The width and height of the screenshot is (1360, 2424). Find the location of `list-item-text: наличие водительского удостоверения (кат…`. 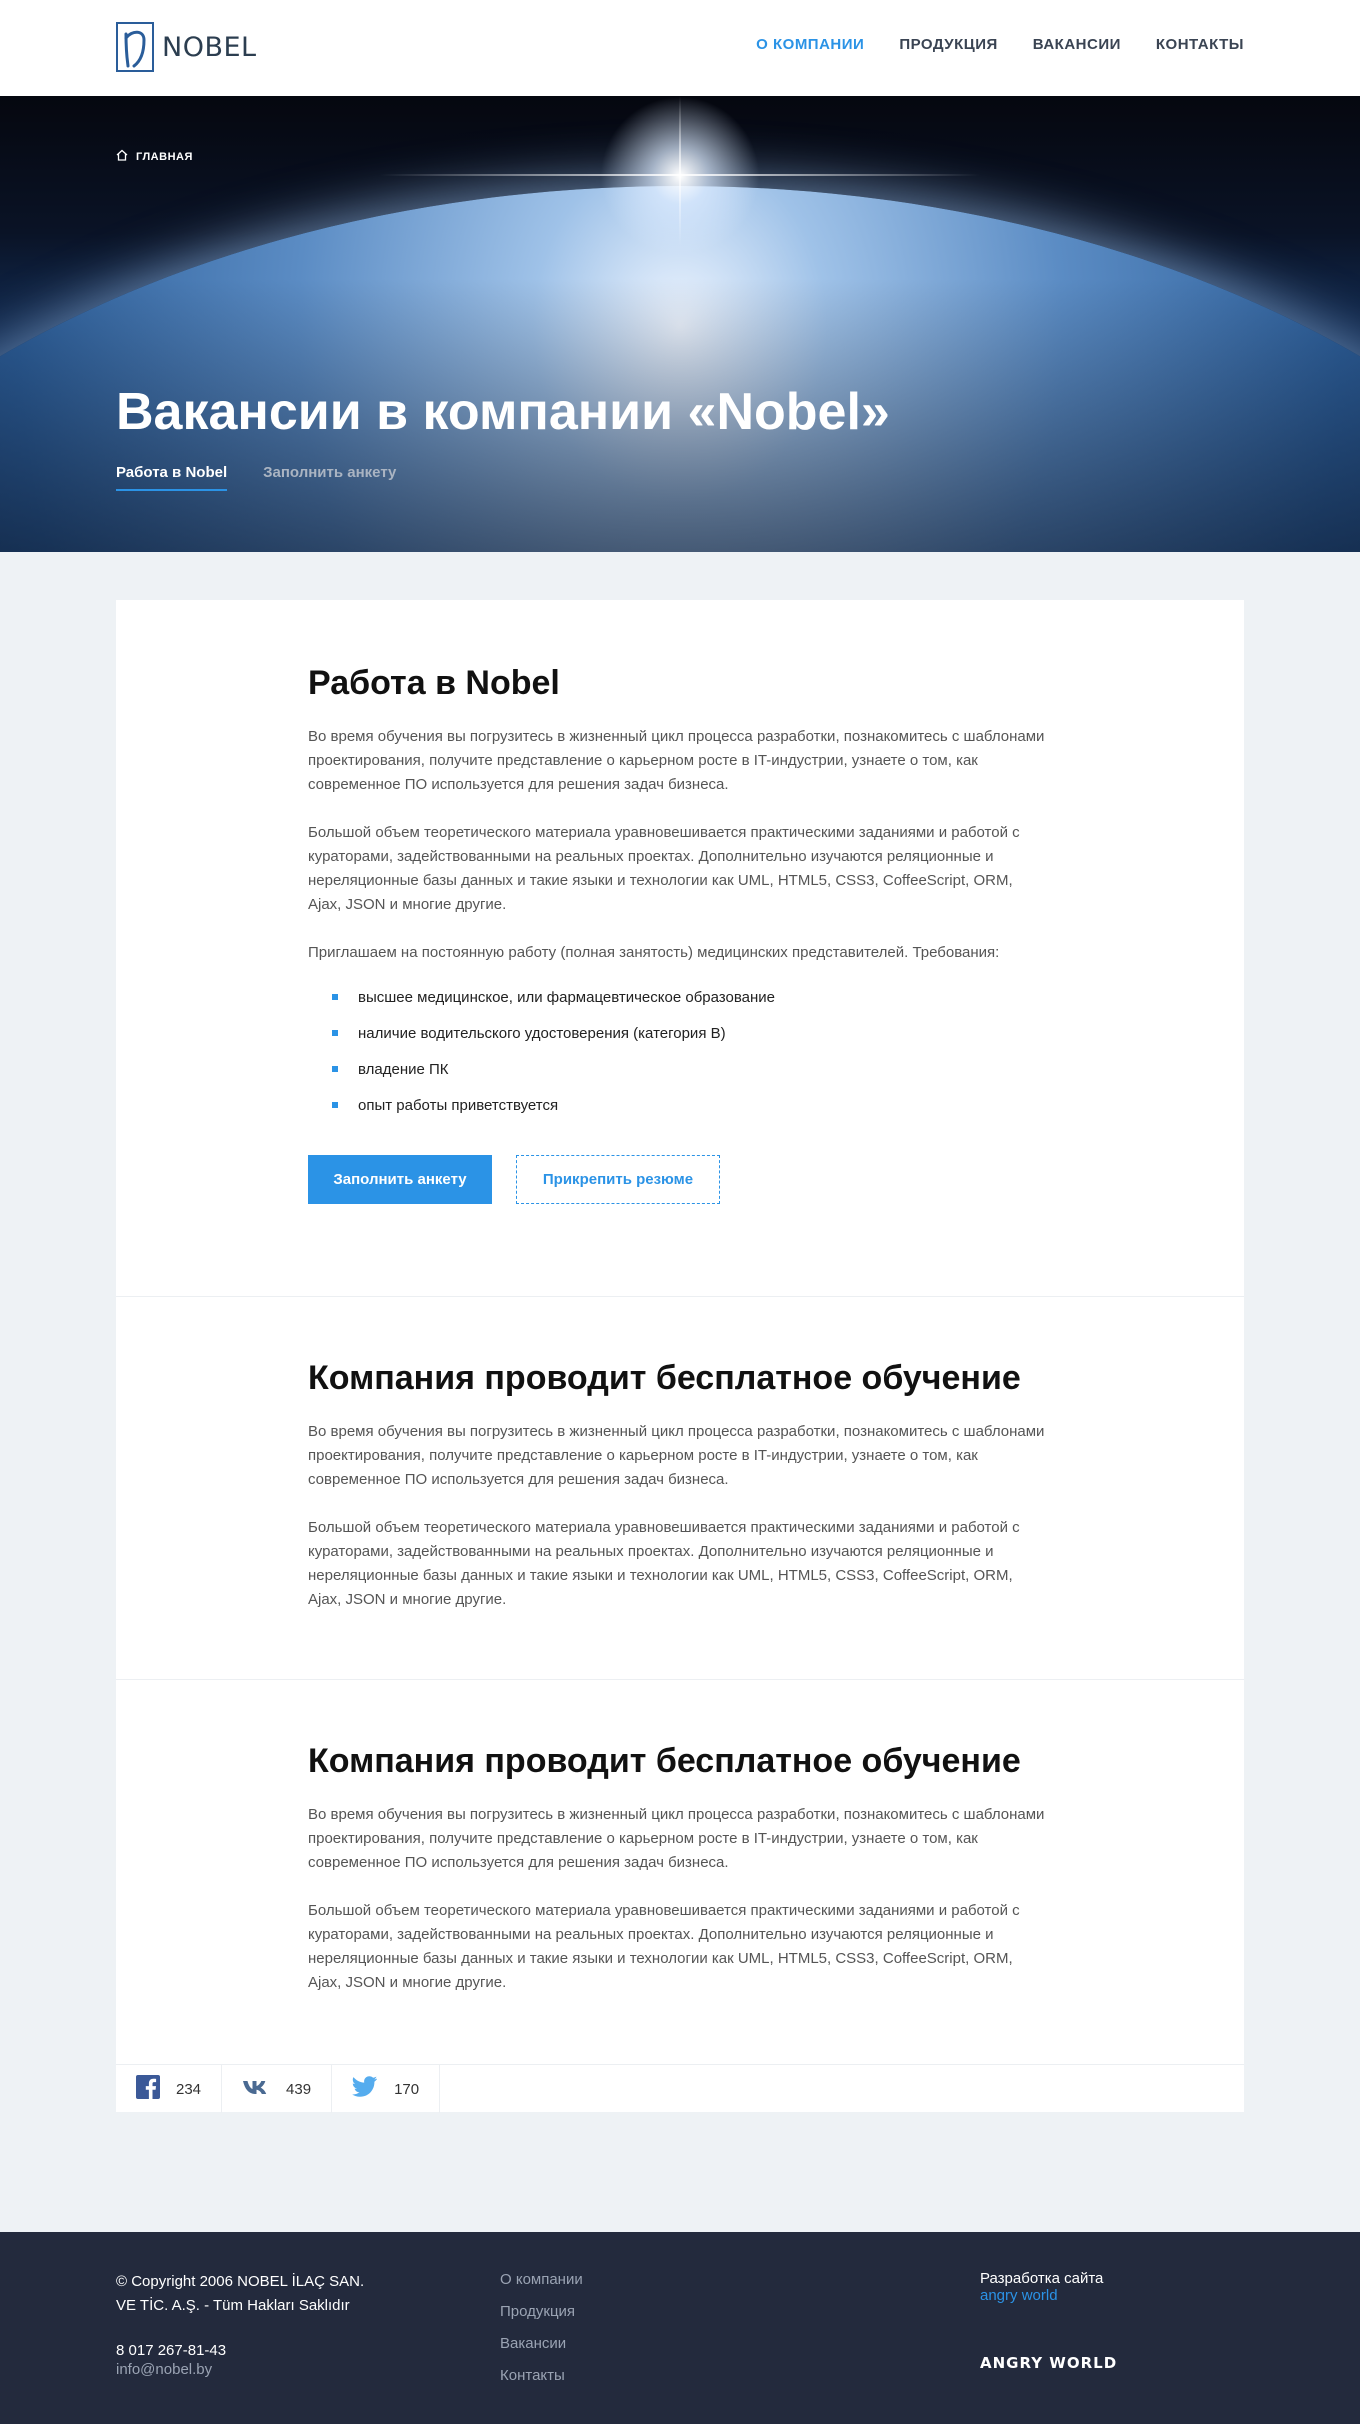

list-item-text: наличие водительского удостоверения (кат… is located at coordinates (542, 1033).